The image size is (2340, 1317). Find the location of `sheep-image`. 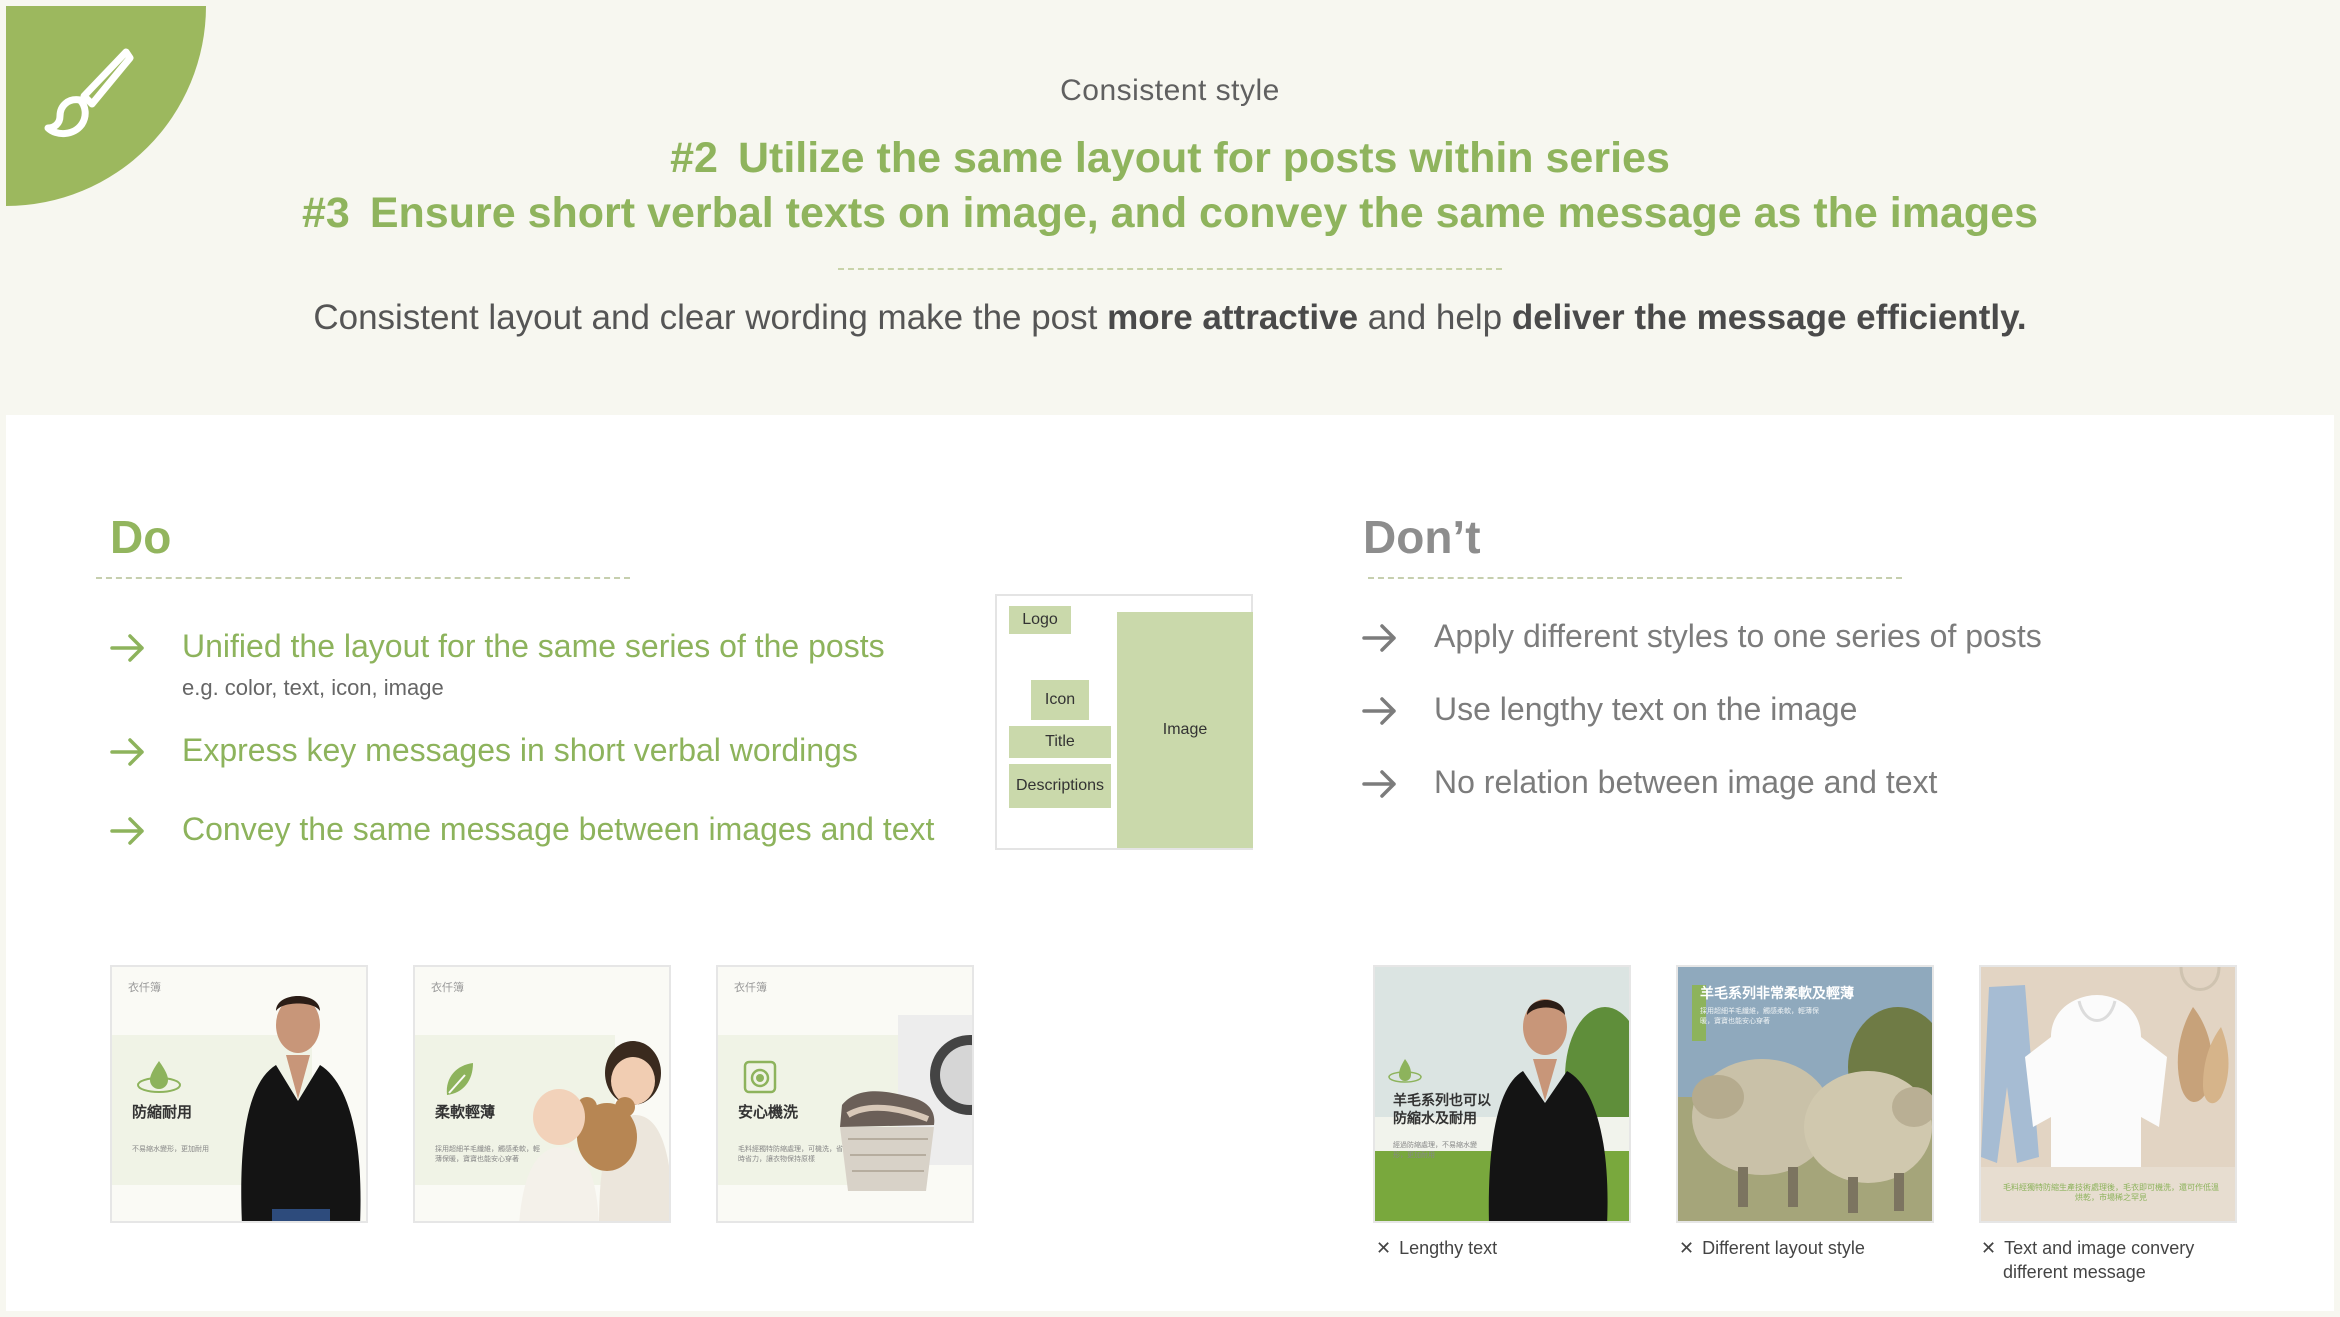

sheep-image is located at coordinates (1805, 1094).